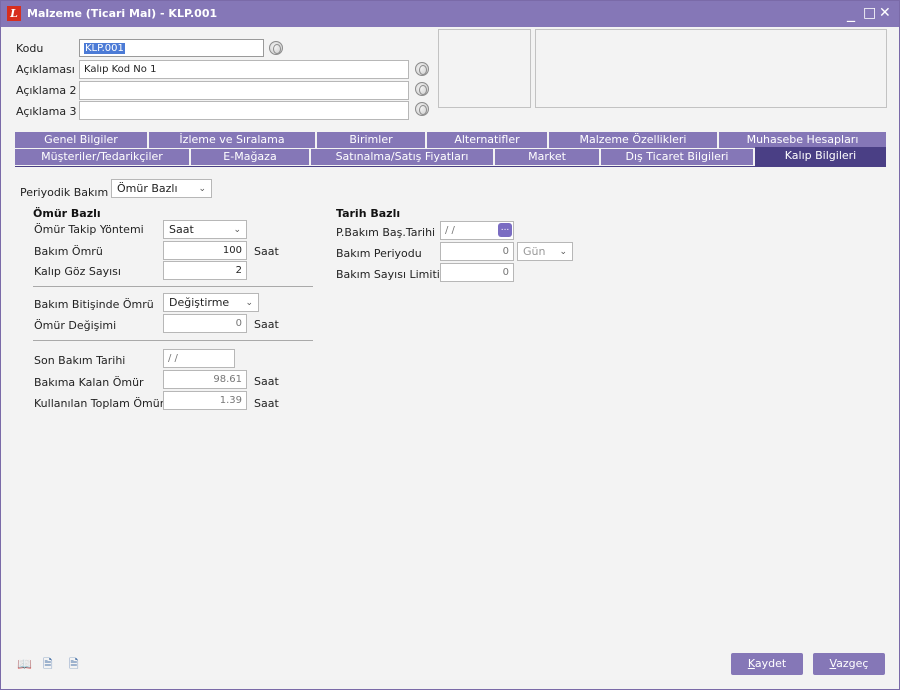 Image resolution: width=900 pixels, height=690 pixels. I want to click on omur-bazli-title: Ömür Bazlı, so click(67, 213).